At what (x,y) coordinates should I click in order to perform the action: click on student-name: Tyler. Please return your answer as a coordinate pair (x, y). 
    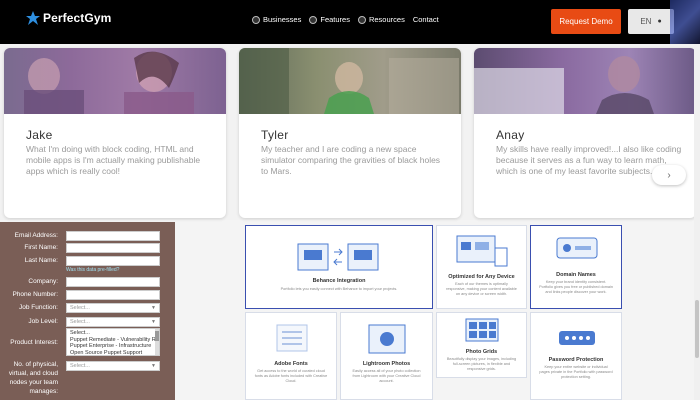
    Looking at the image, I should click on (275, 135).